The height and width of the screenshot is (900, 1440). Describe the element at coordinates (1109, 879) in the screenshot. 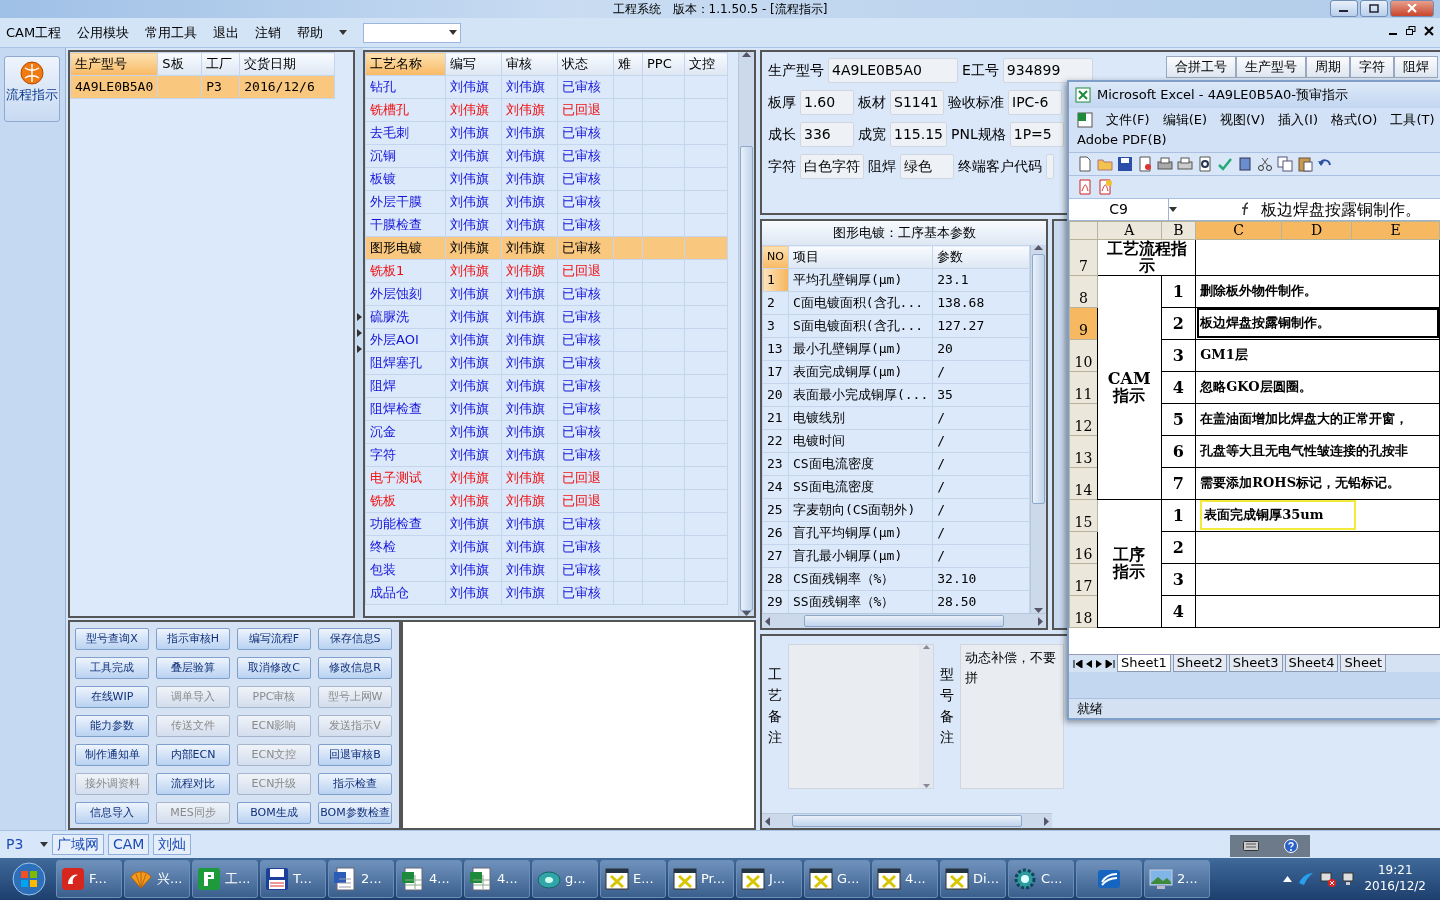

I see `taskbar-button` at that location.